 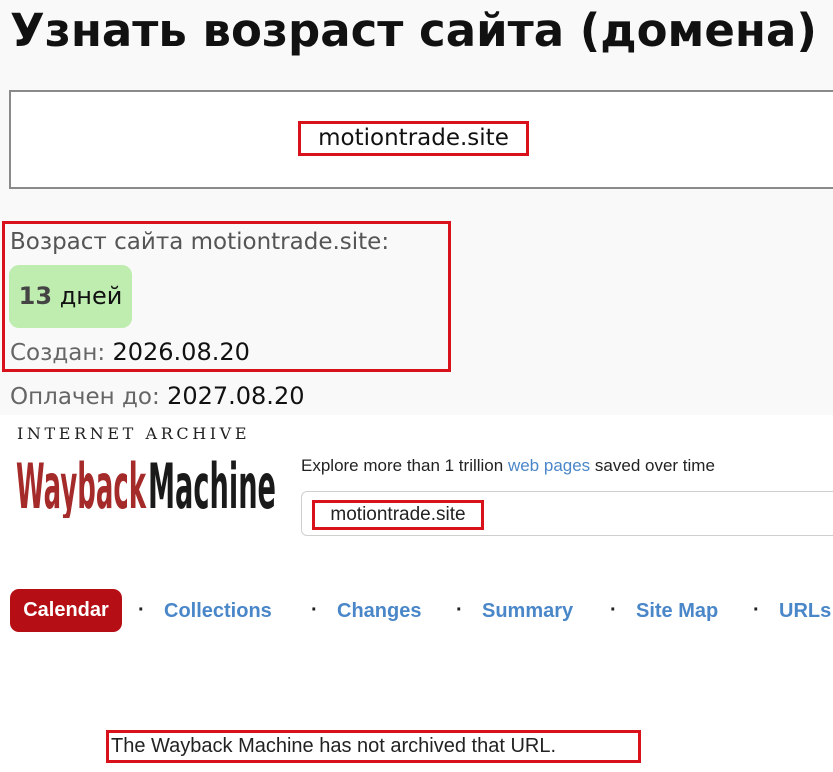 What do you see at coordinates (379, 611) in the screenshot?
I see `tab-changes: Changes` at bounding box center [379, 611].